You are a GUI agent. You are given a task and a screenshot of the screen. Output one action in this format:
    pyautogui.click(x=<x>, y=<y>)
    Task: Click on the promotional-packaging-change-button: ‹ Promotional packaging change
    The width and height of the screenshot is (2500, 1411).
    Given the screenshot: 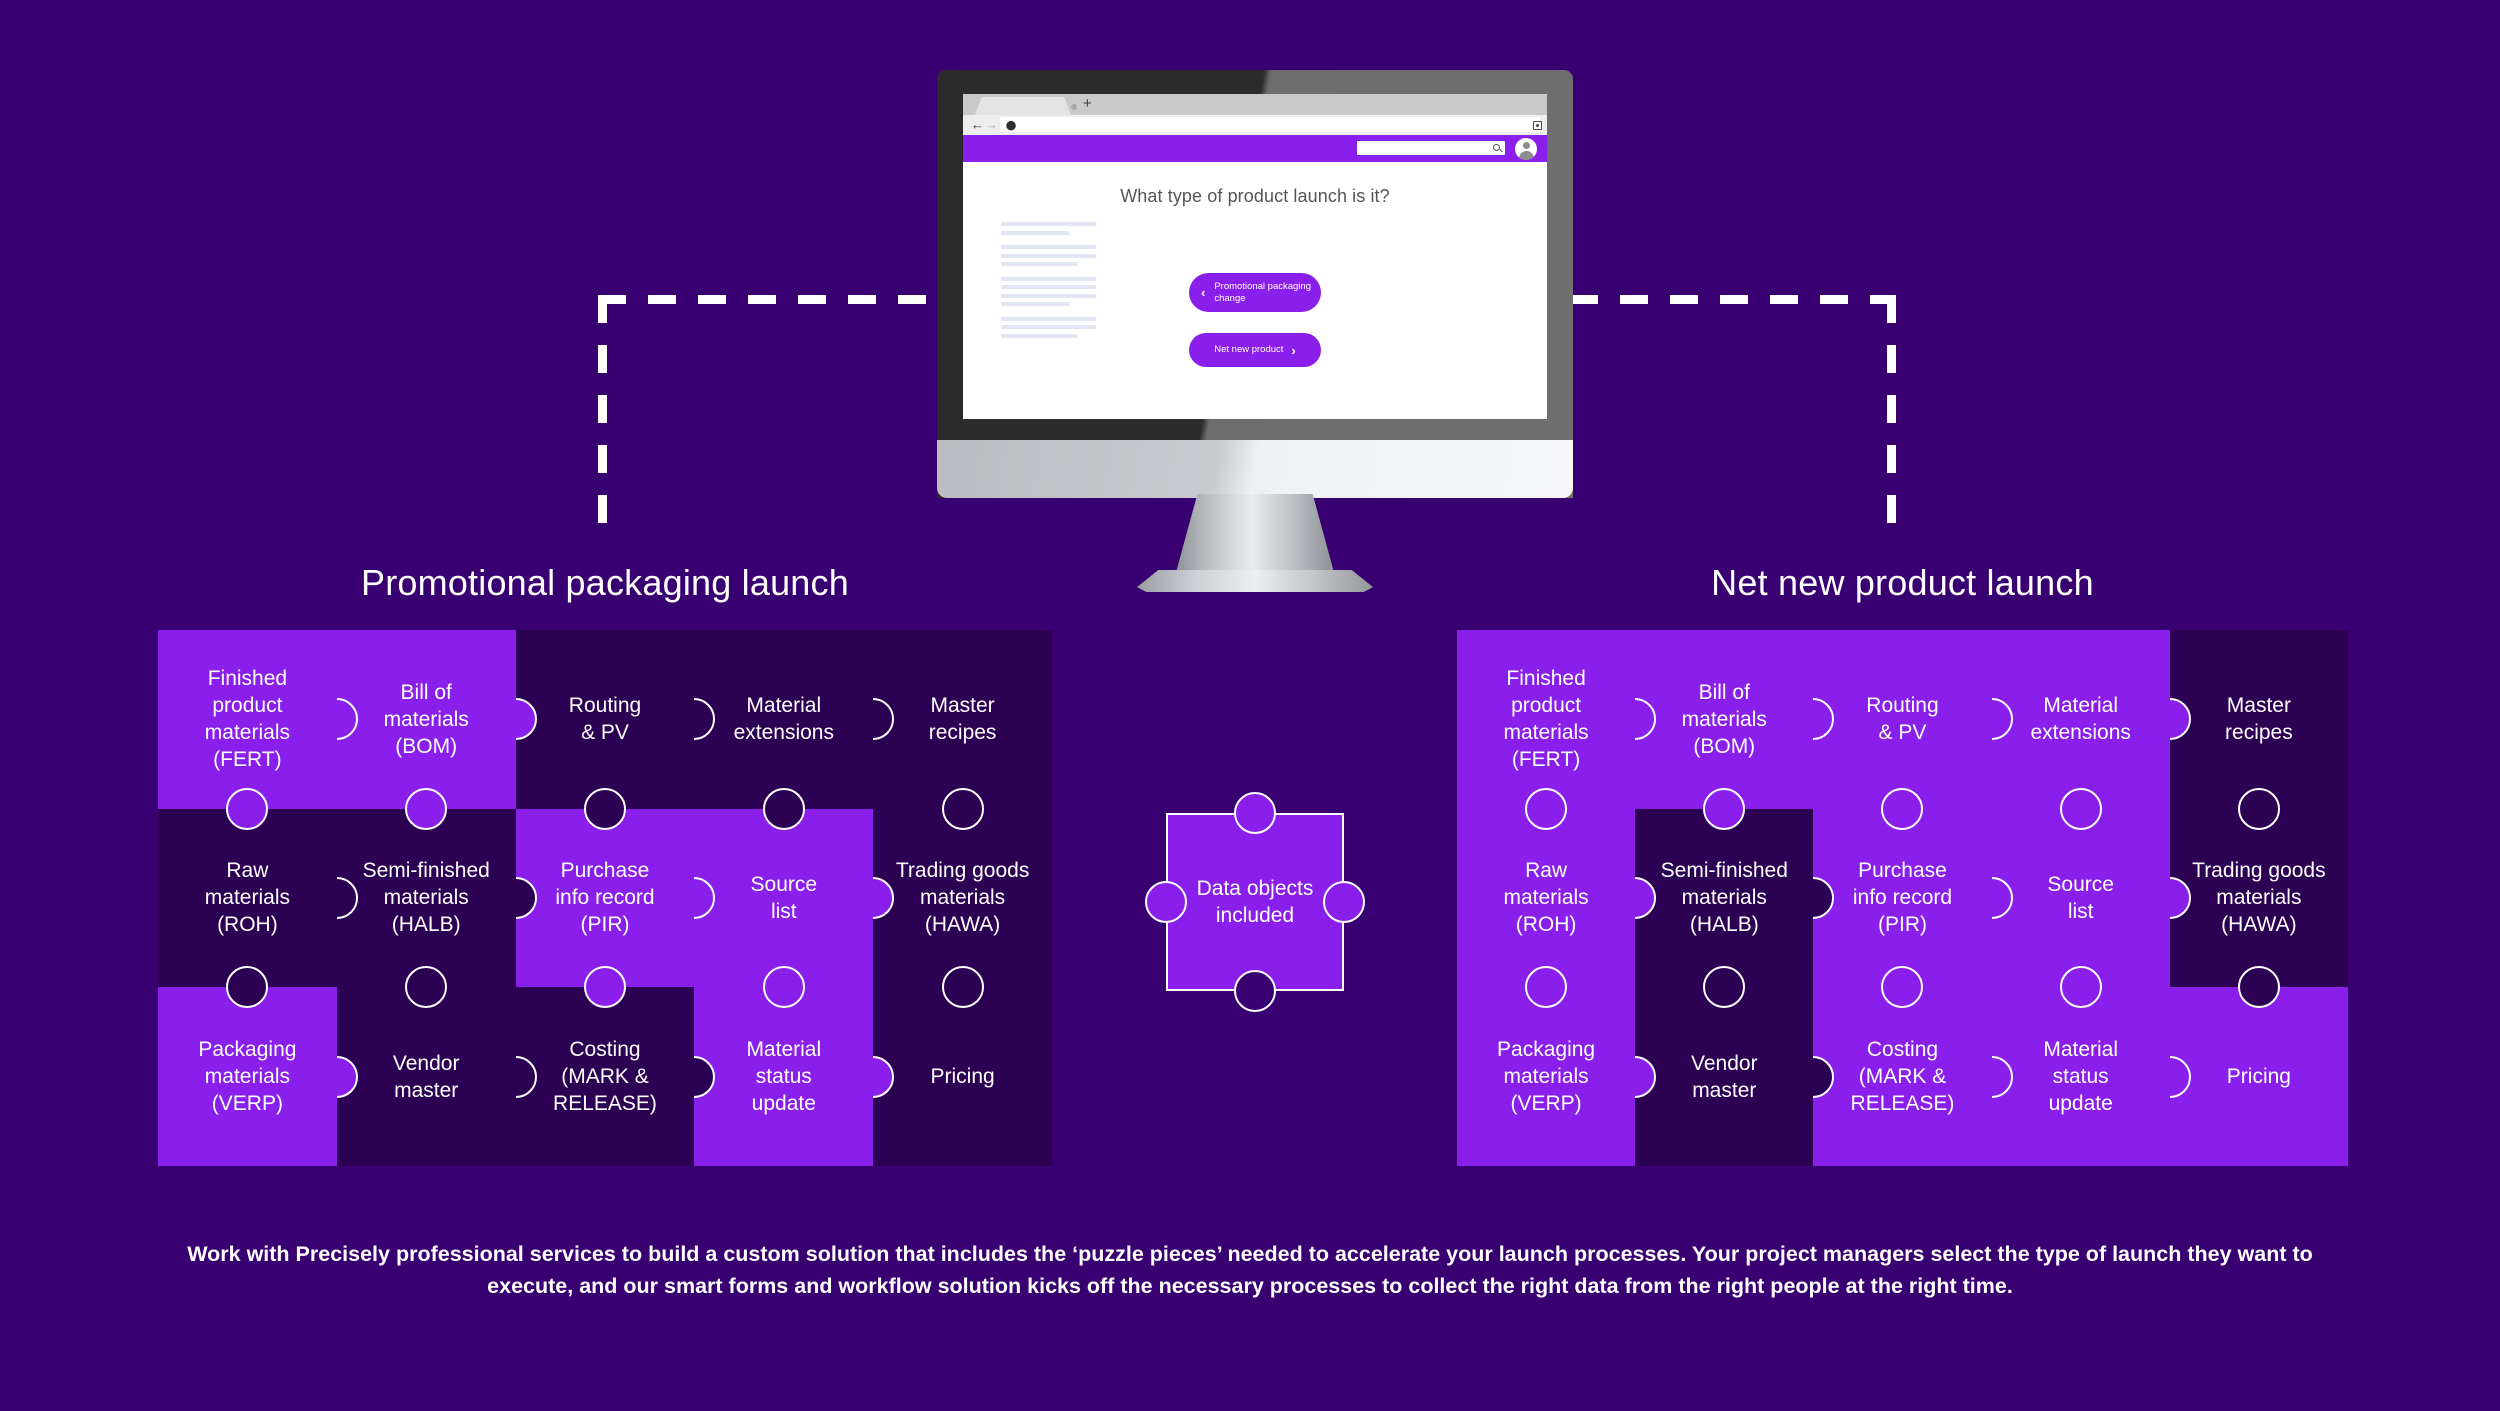 What is the action you would take?
    pyautogui.click(x=1255, y=292)
    